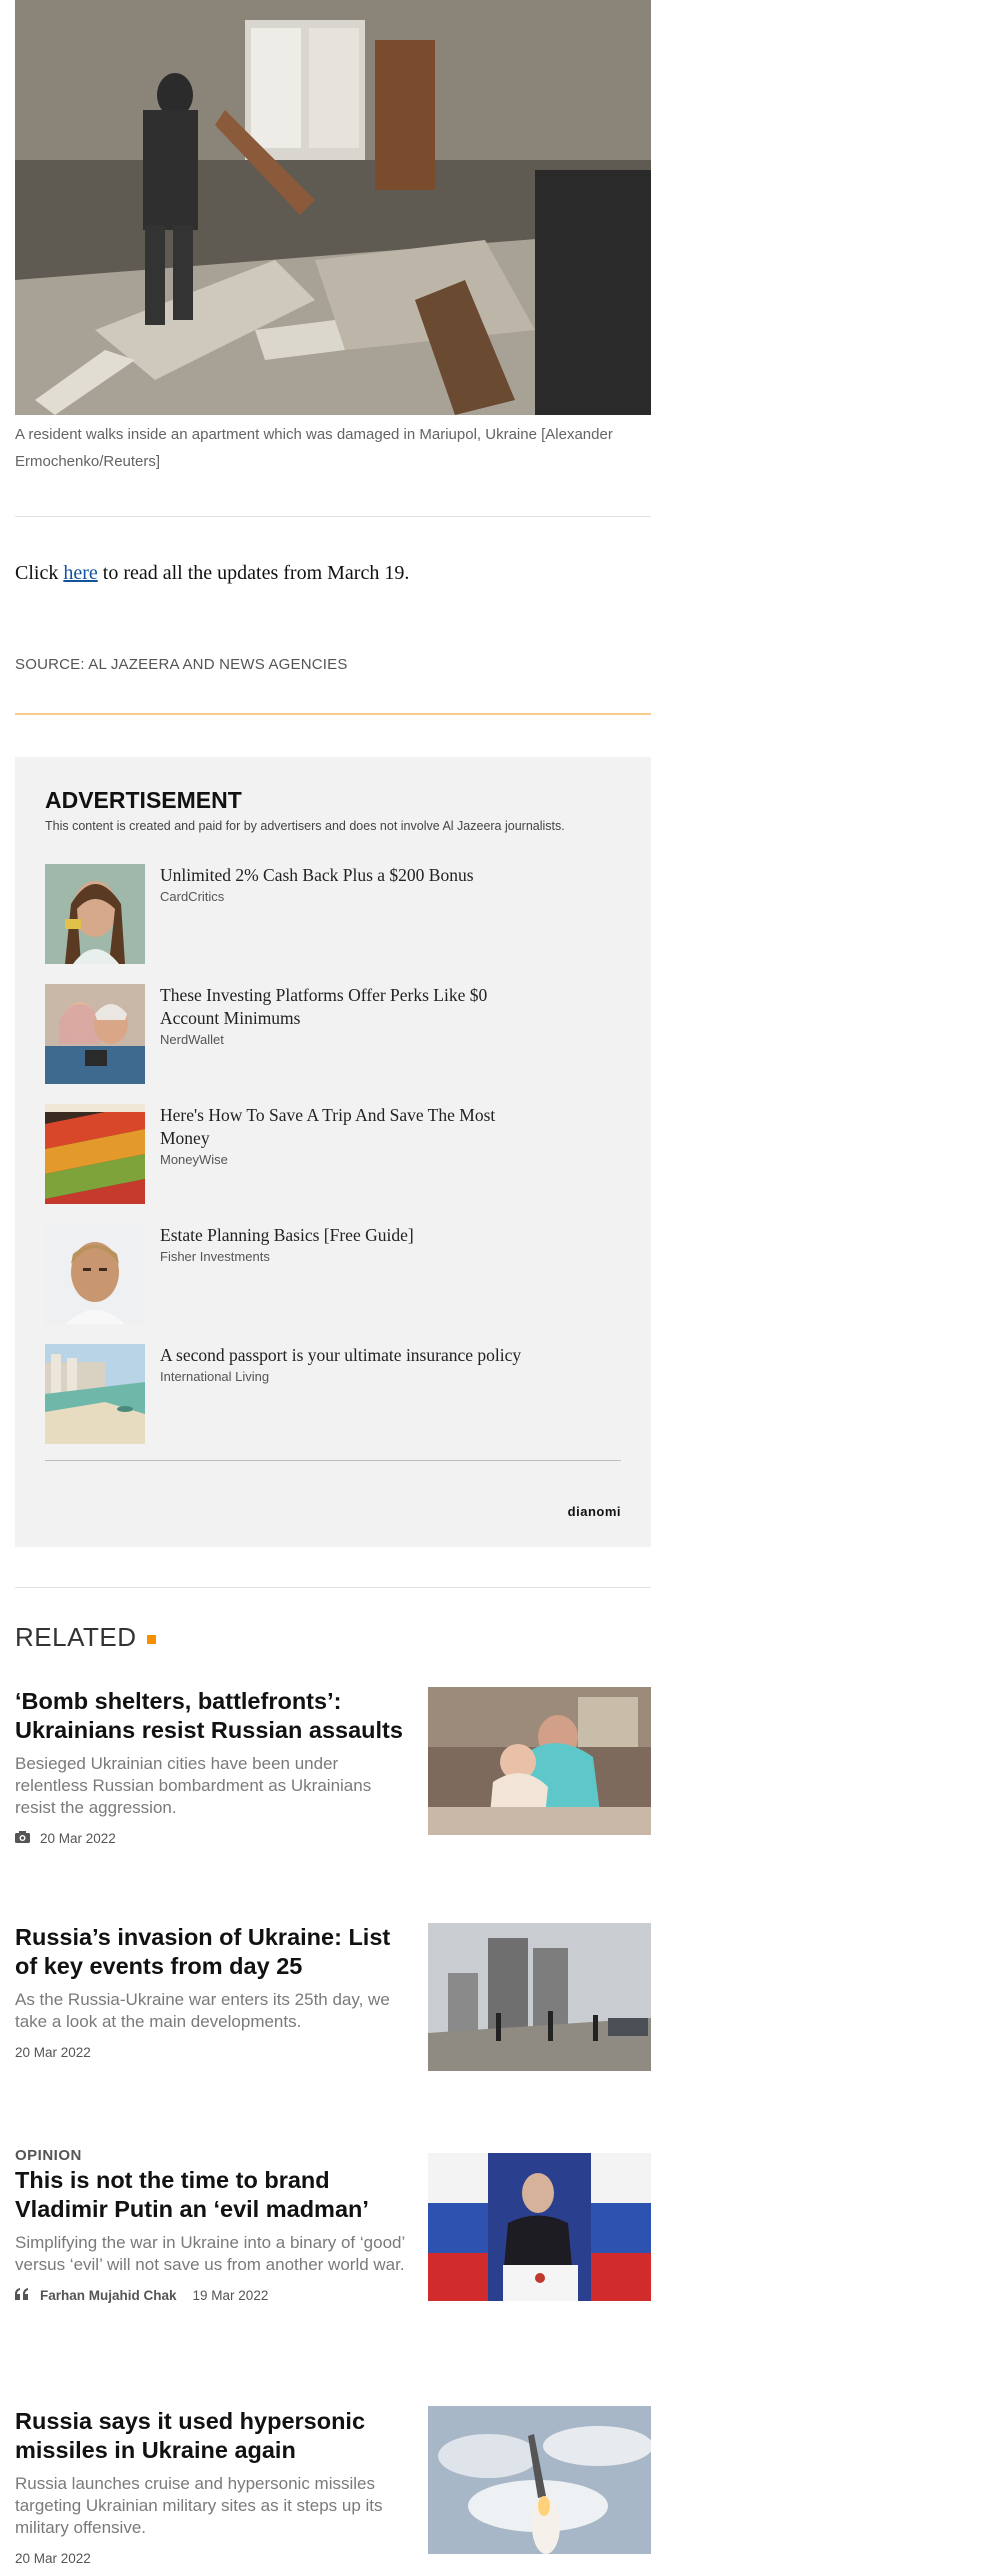 Image resolution: width=999 pixels, height=2567 pixels. What do you see at coordinates (253, 573) in the screenshot?
I see `updates-suffix: to read all the updates from March 19.` at bounding box center [253, 573].